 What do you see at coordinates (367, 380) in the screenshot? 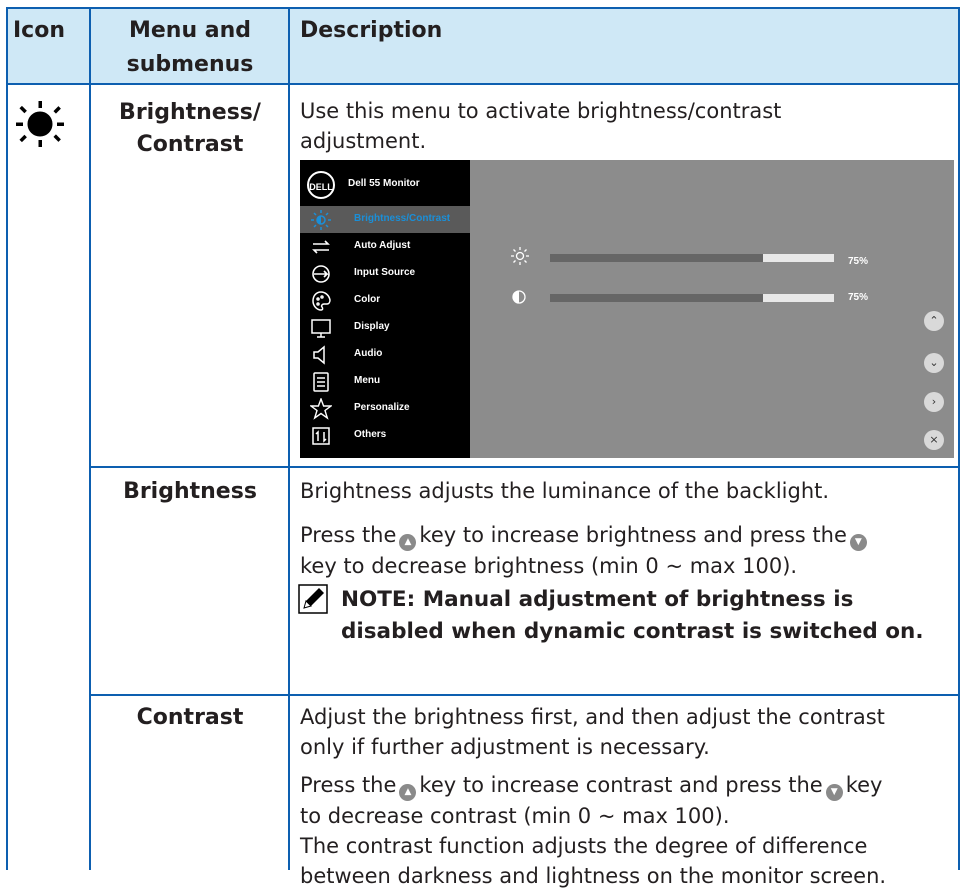
I see `osd-item-label: Menu` at bounding box center [367, 380].